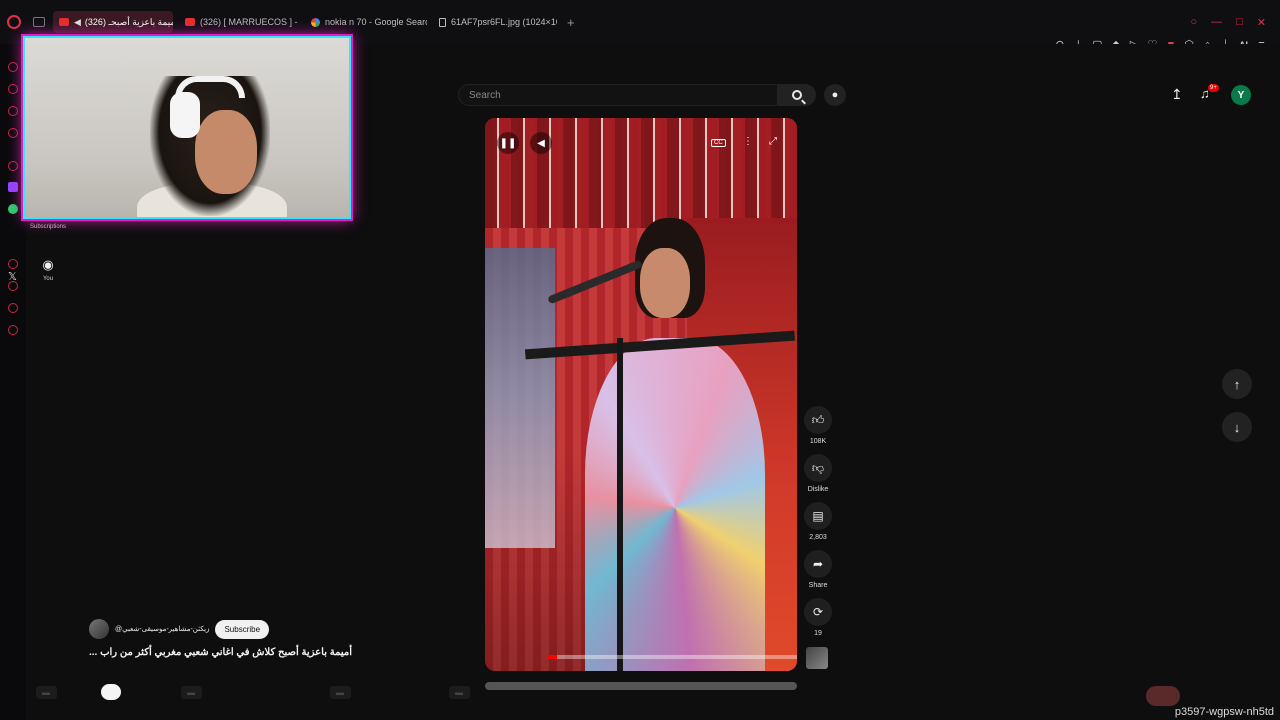 Image resolution: width=1280 pixels, height=720 pixels. I want to click on whatsapp-icon, so click(13, 209).